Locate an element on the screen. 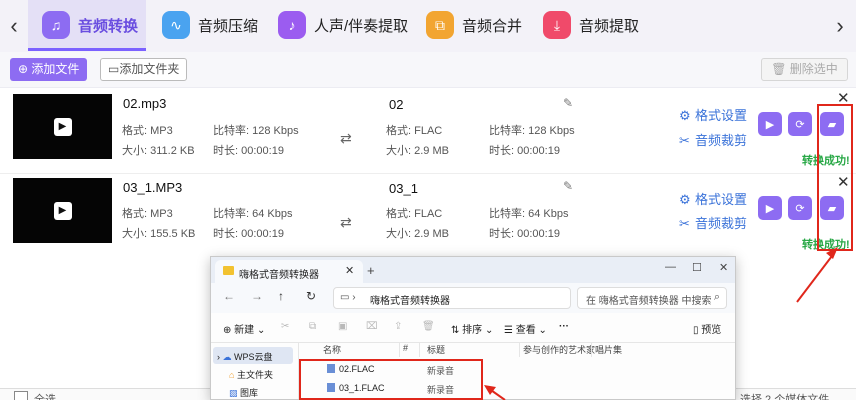  up-arrow-icon: ↑ is located at coordinates (281, 296).